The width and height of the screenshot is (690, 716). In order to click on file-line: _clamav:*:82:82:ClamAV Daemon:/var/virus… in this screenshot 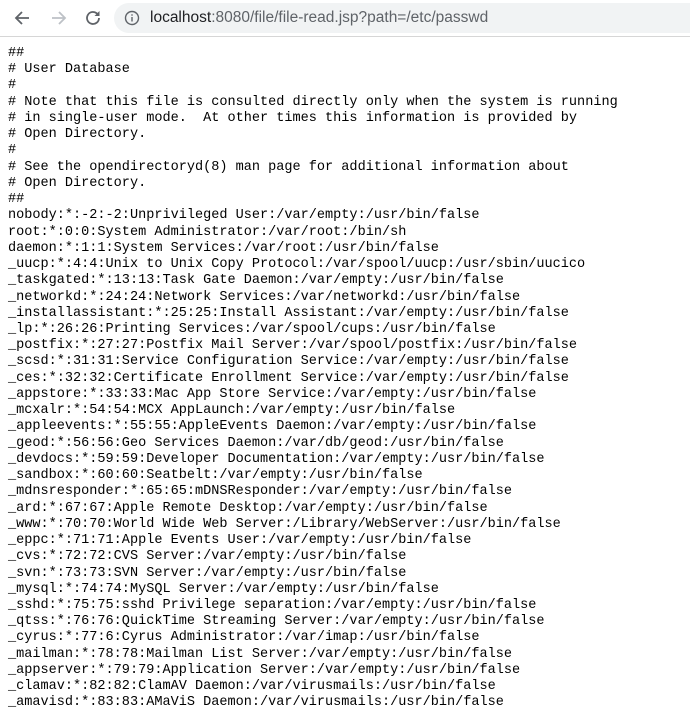, I will do `click(252, 687)`.